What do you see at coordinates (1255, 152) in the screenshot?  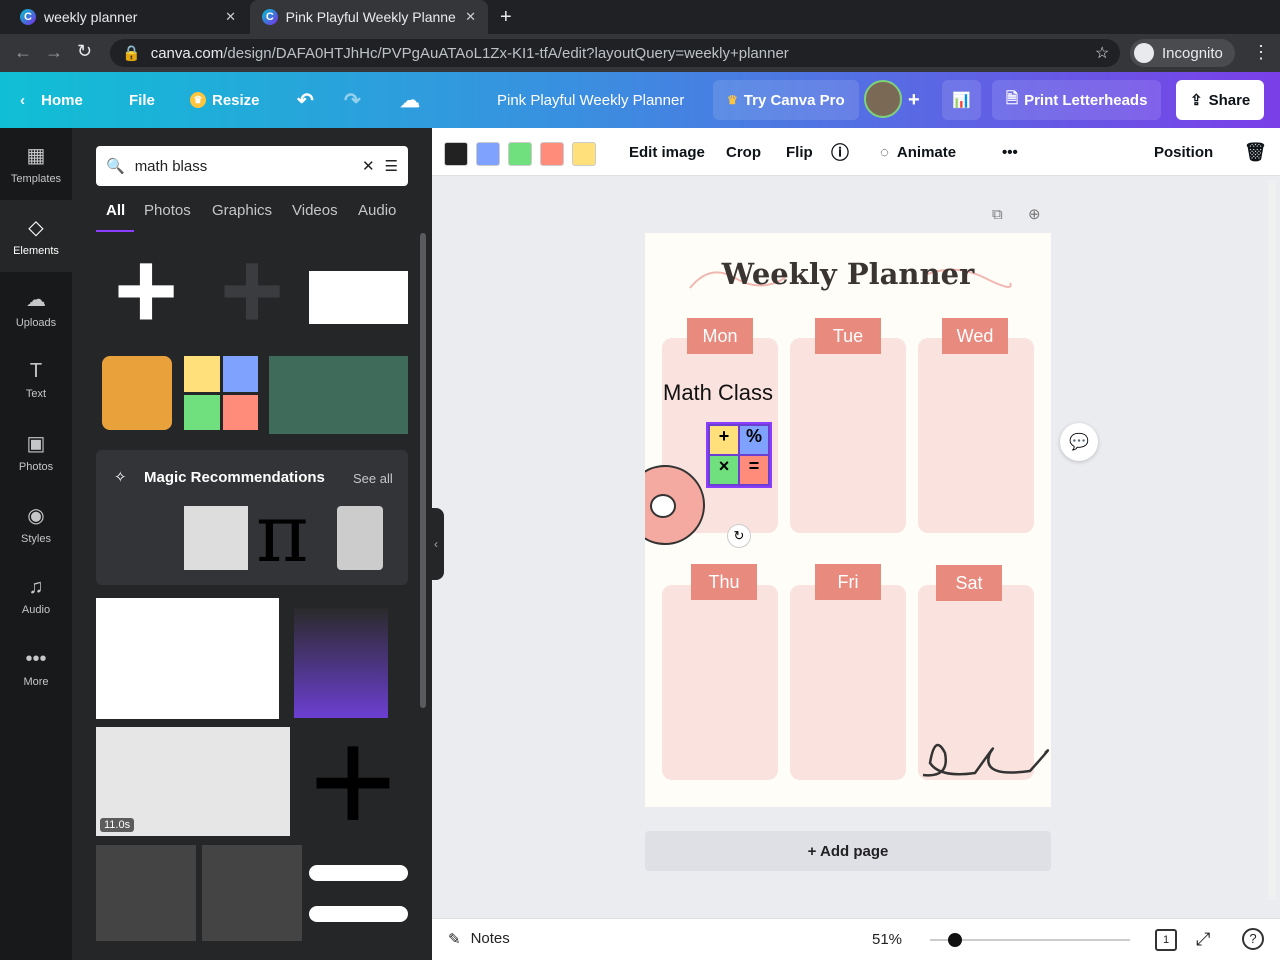 I see `delete-icon: 🗑` at bounding box center [1255, 152].